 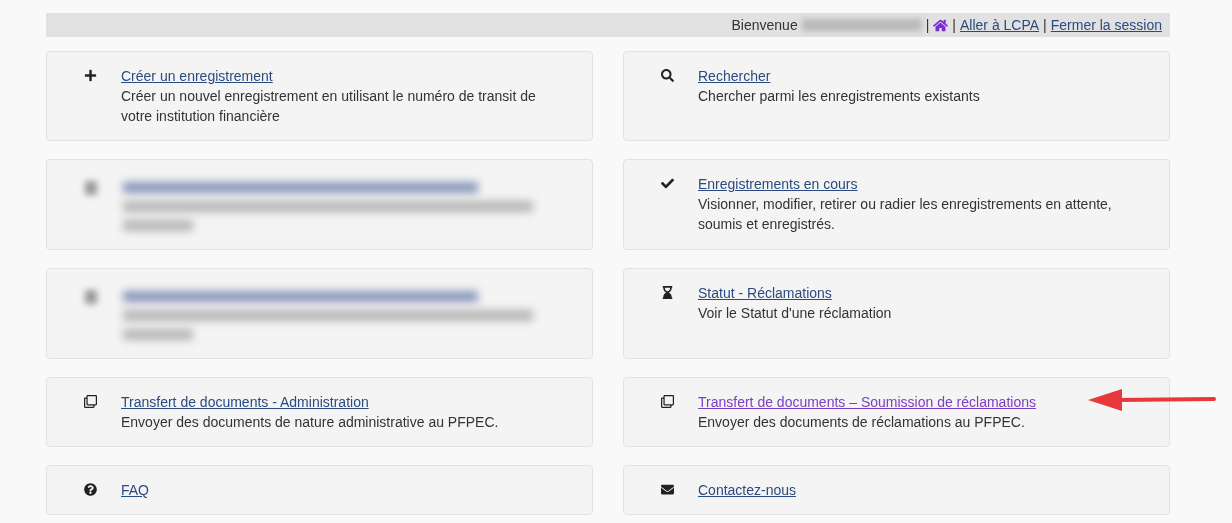 I want to click on hourglass-icon, so click(x=667, y=292).